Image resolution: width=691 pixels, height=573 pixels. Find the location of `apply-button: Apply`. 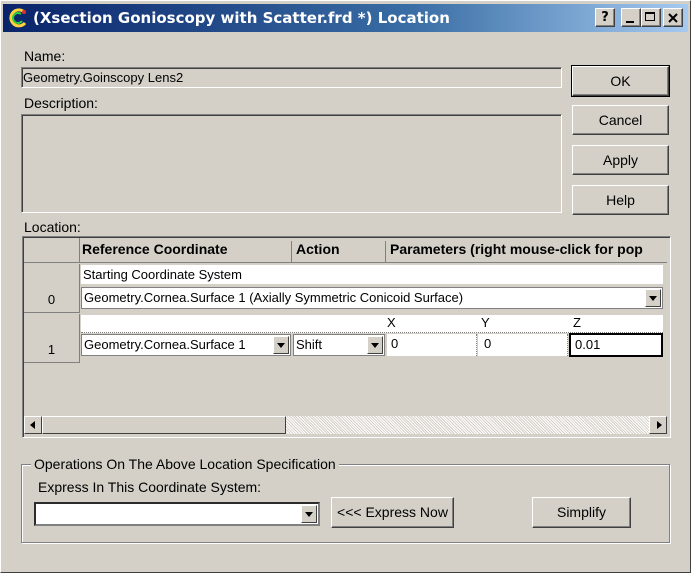

apply-button: Apply is located at coordinates (620, 160).